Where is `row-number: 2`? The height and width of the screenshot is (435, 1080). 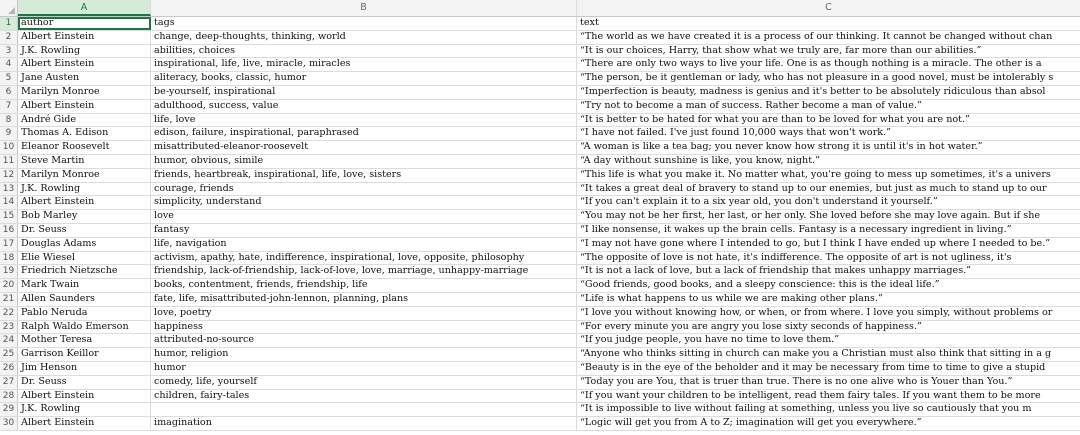
row-number: 2 is located at coordinates (9, 37).